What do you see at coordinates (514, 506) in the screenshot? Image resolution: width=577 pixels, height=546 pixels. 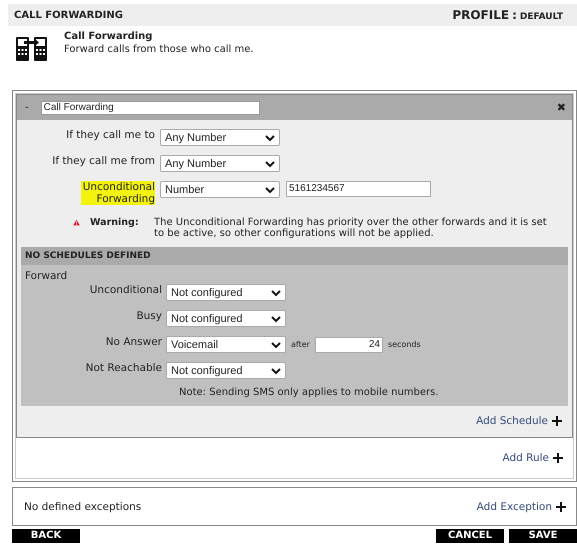 I see `add-exception-link: Add Exception` at bounding box center [514, 506].